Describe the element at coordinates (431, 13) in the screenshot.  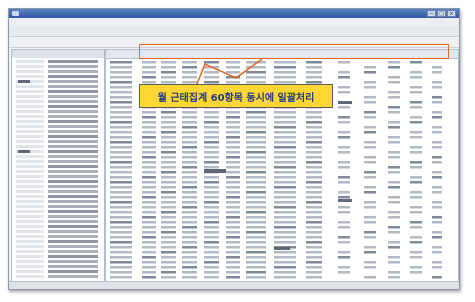
I see `minimize-button: −` at that location.